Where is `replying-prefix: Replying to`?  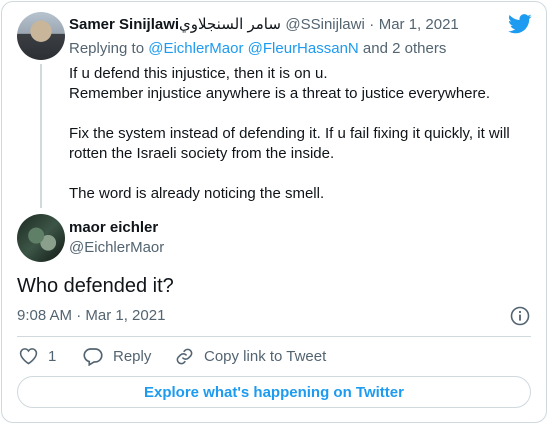
replying-prefix: Replying to is located at coordinates (107, 48).